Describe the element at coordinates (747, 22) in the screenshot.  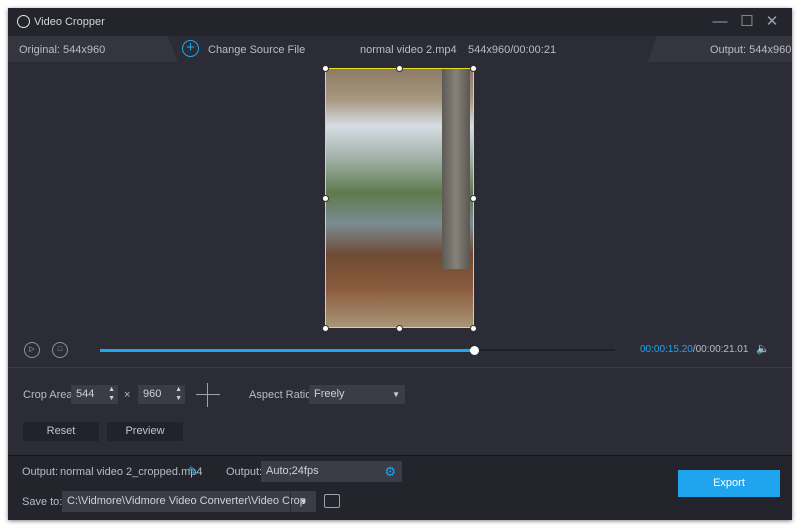
I see `maximize-icon: ☐` at that location.